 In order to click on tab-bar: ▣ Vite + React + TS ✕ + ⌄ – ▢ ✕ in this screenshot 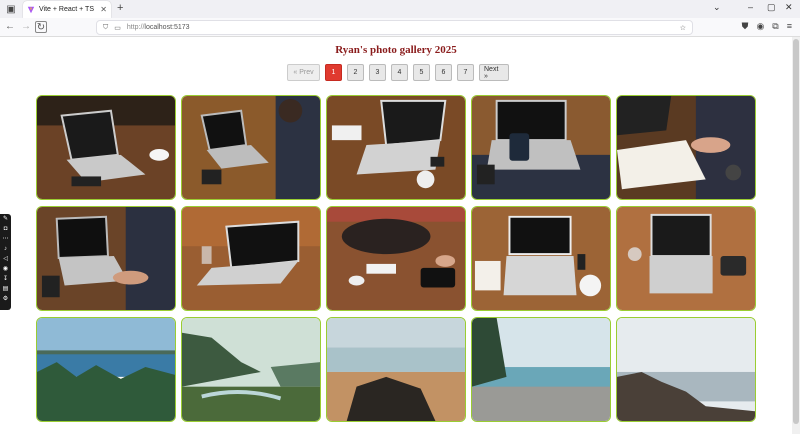, I will do `click(400, 9)`.